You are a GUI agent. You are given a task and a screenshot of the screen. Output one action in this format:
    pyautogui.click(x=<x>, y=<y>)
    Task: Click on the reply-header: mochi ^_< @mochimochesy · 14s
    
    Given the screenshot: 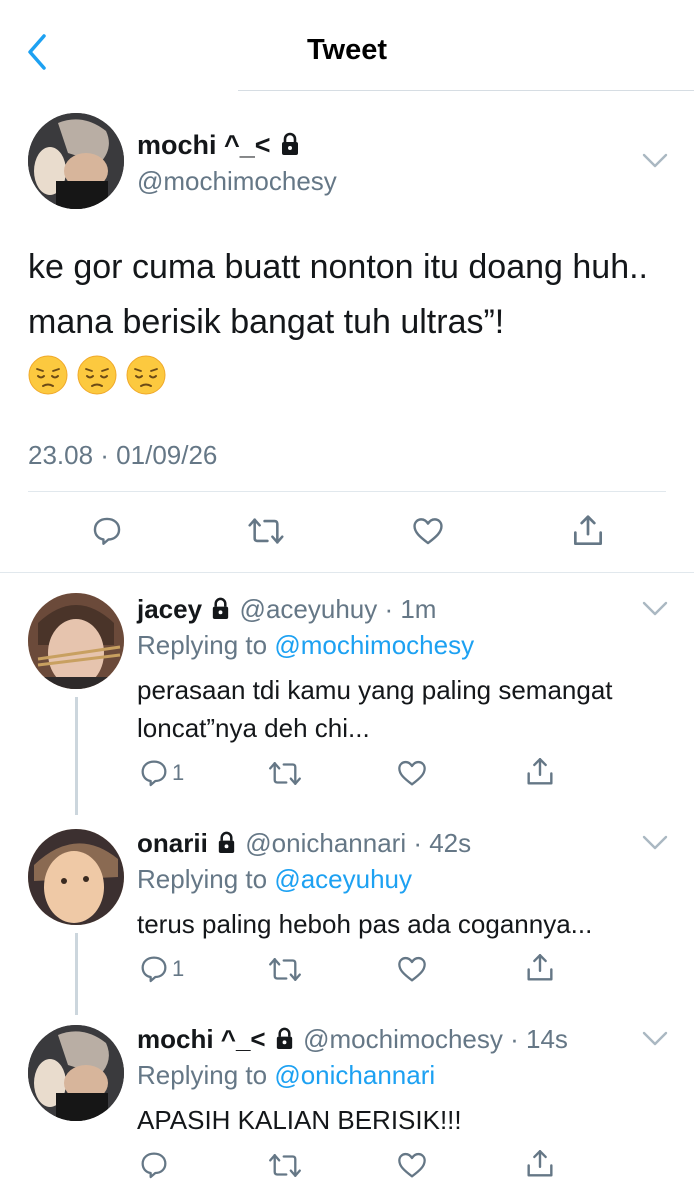 What is the action you would take?
    pyautogui.click(x=352, y=1039)
    